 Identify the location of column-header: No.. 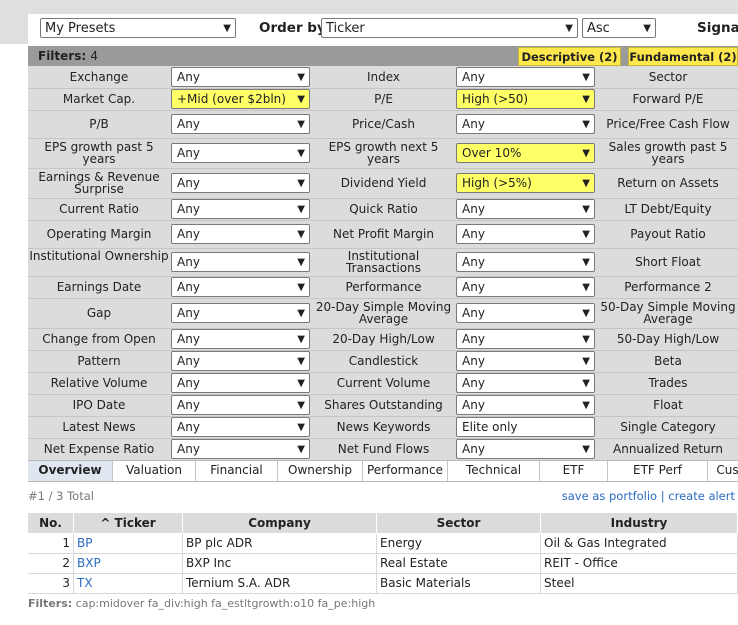
(51, 523).